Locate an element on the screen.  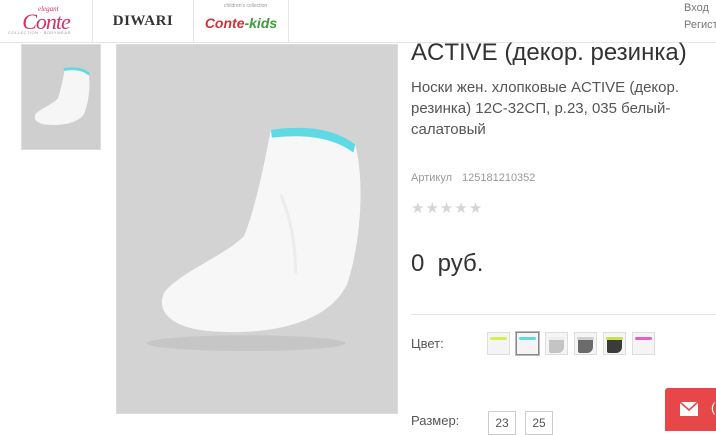
sku-value: 125181210352 is located at coordinates (499, 178).